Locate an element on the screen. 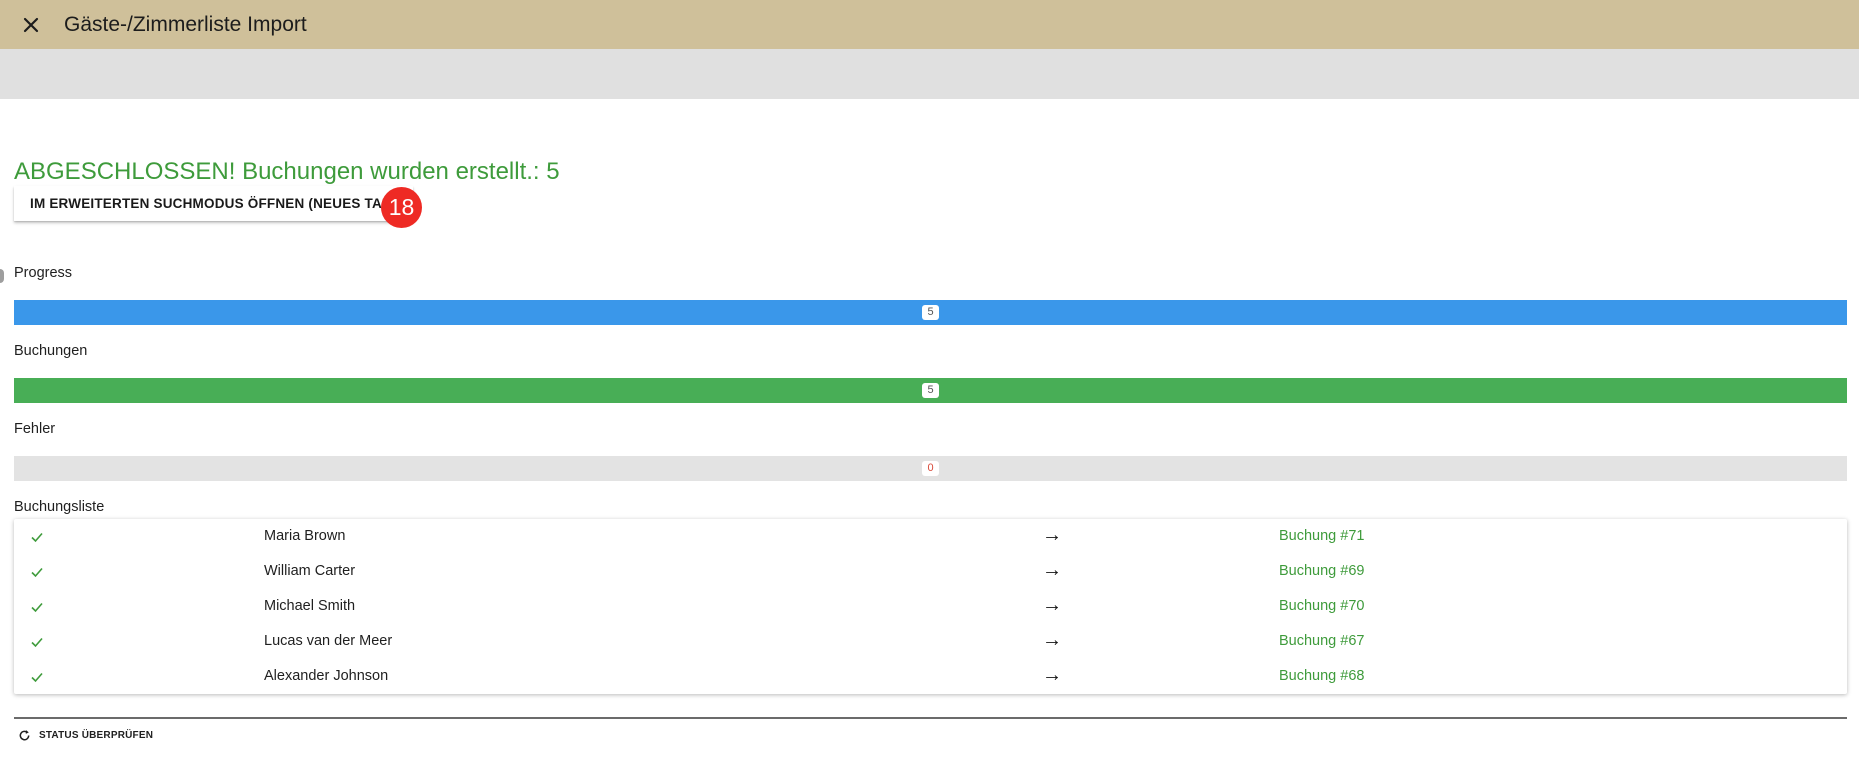  progress-count: 5 is located at coordinates (930, 312).